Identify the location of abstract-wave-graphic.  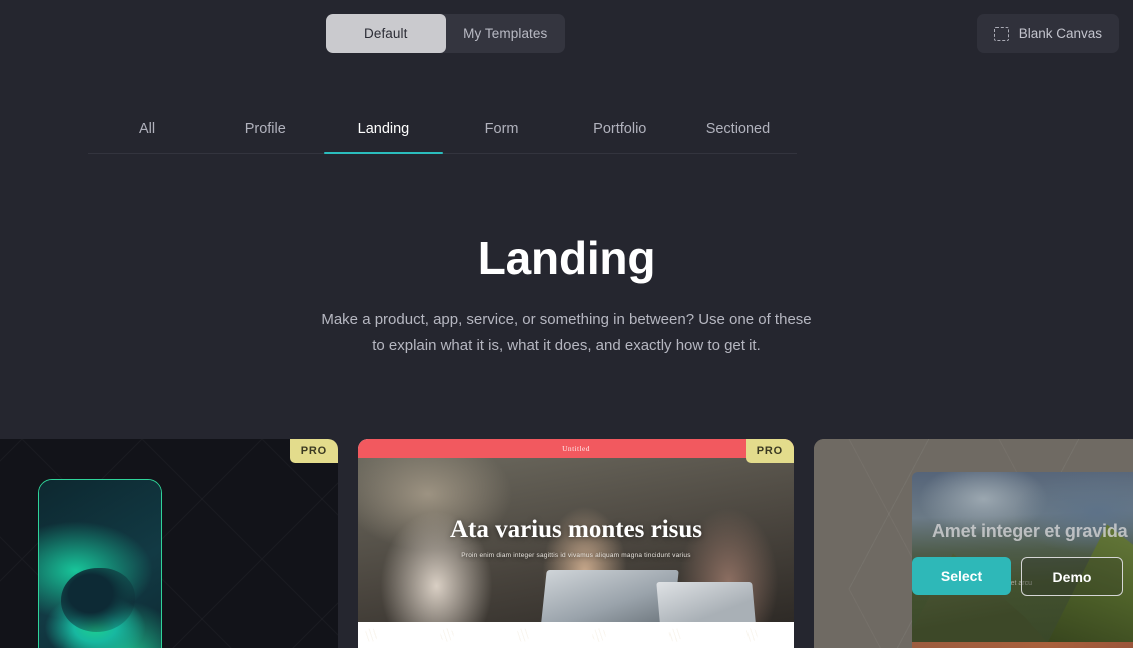
(100, 564).